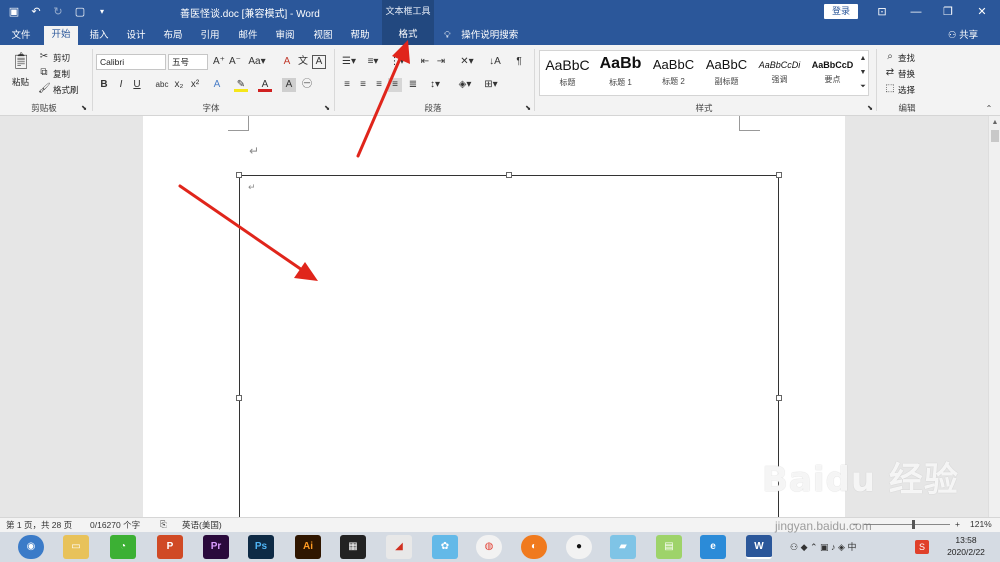 This screenshot has width=1000, height=562. I want to click on superscript-icon: x², so click(195, 85).